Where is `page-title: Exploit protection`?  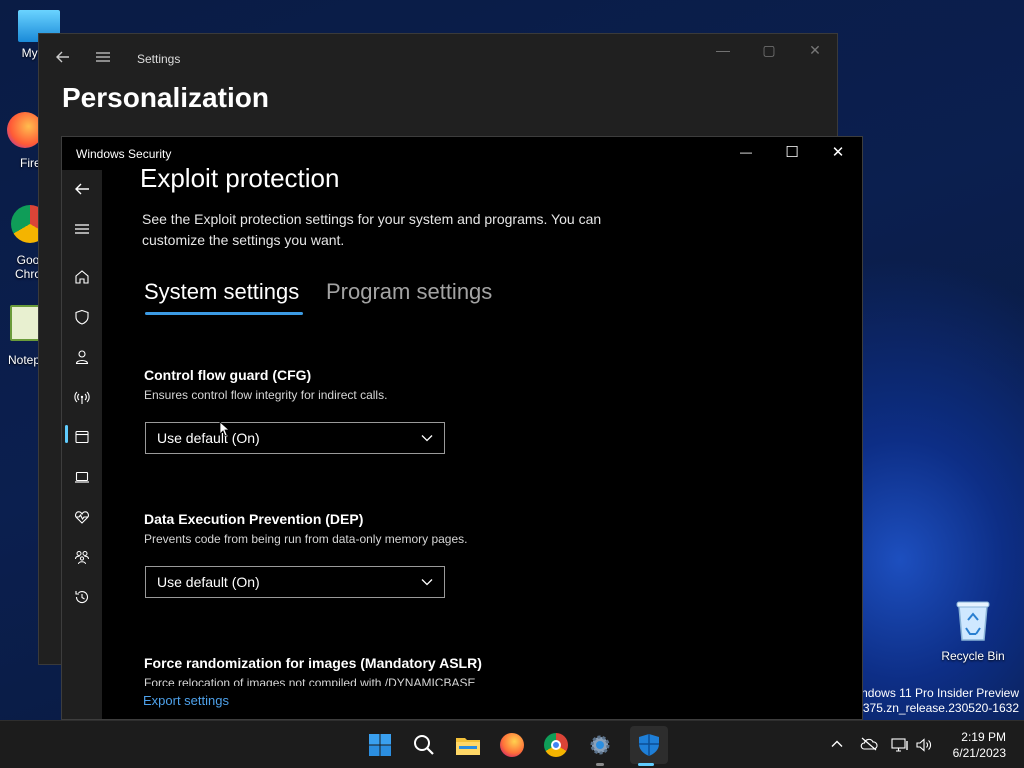 page-title: Exploit protection is located at coordinates (240, 178).